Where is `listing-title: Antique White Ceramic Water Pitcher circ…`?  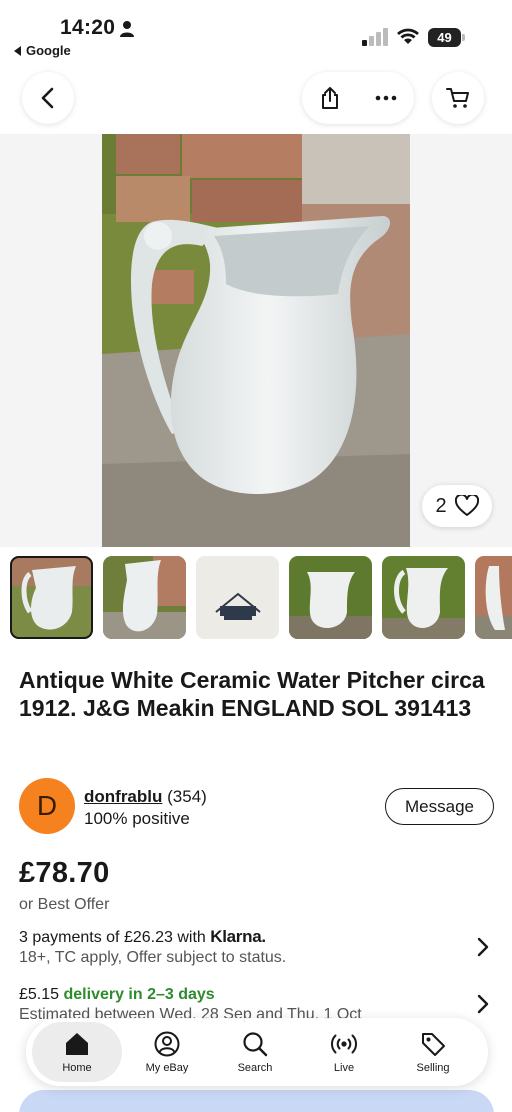
listing-title: Antique White Ceramic Water Pitcher circ… is located at coordinates (252, 694).